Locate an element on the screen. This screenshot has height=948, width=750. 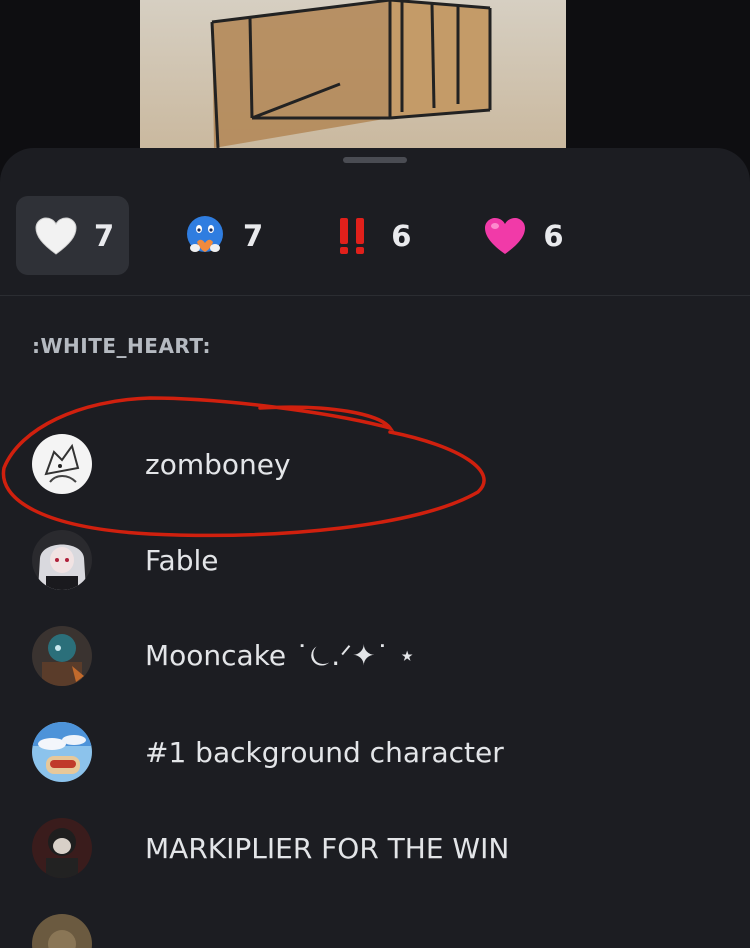
reaction-tab-blue-face: 7 is located at coordinates (222, 235).